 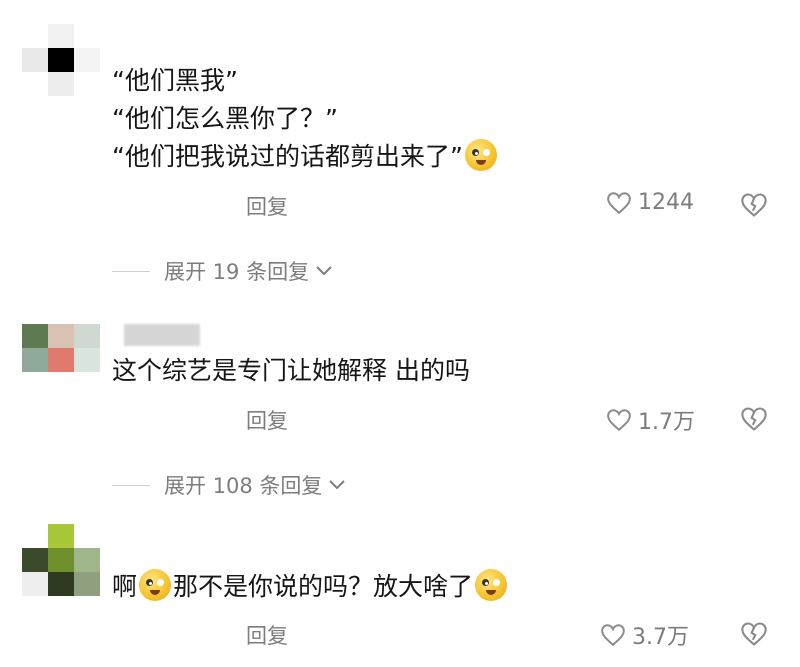 I want to click on like-button: 1244, so click(x=650, y=202).